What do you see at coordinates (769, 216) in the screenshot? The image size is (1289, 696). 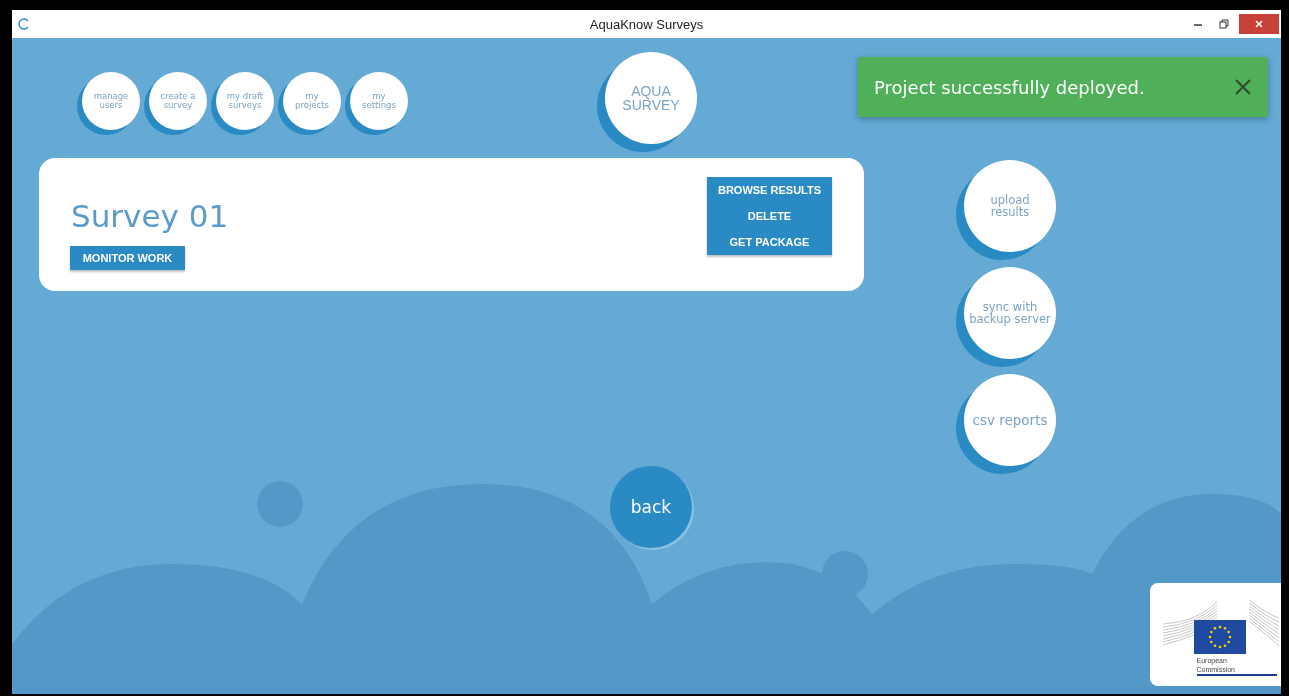 I see `action-button: DELETE` at bounding box center [769, 216].